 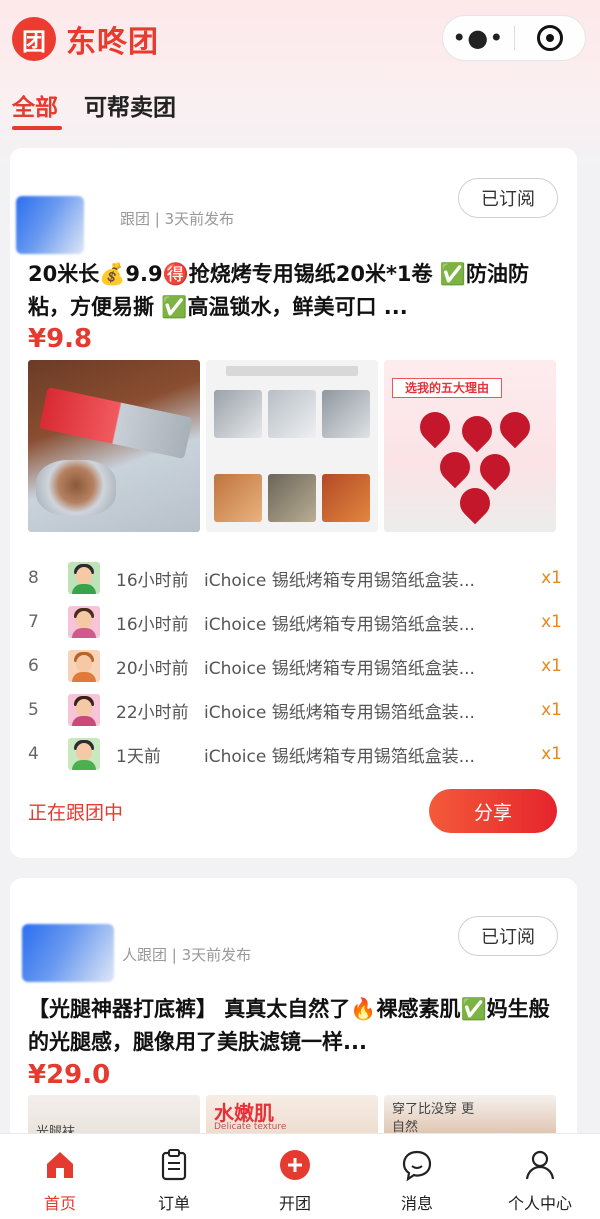 I want to click on nav-label: 订单, so click(x=173, y=1203).